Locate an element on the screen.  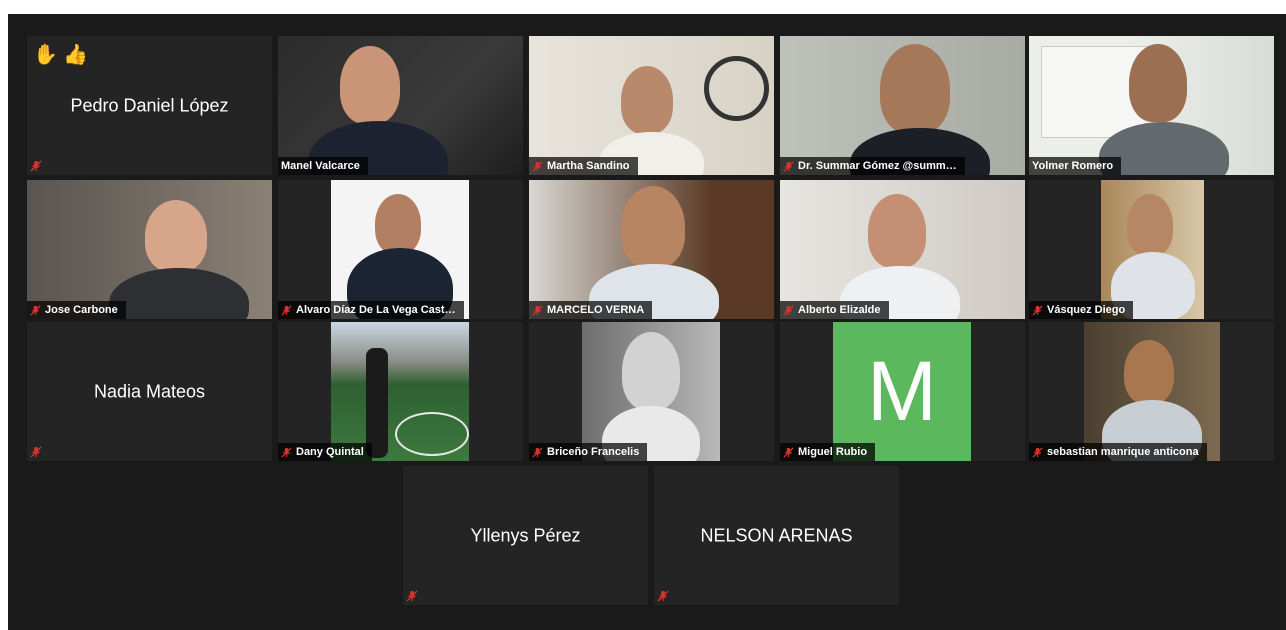
participant-label: Vásquez Diego is located at coordinates (1081, 310).